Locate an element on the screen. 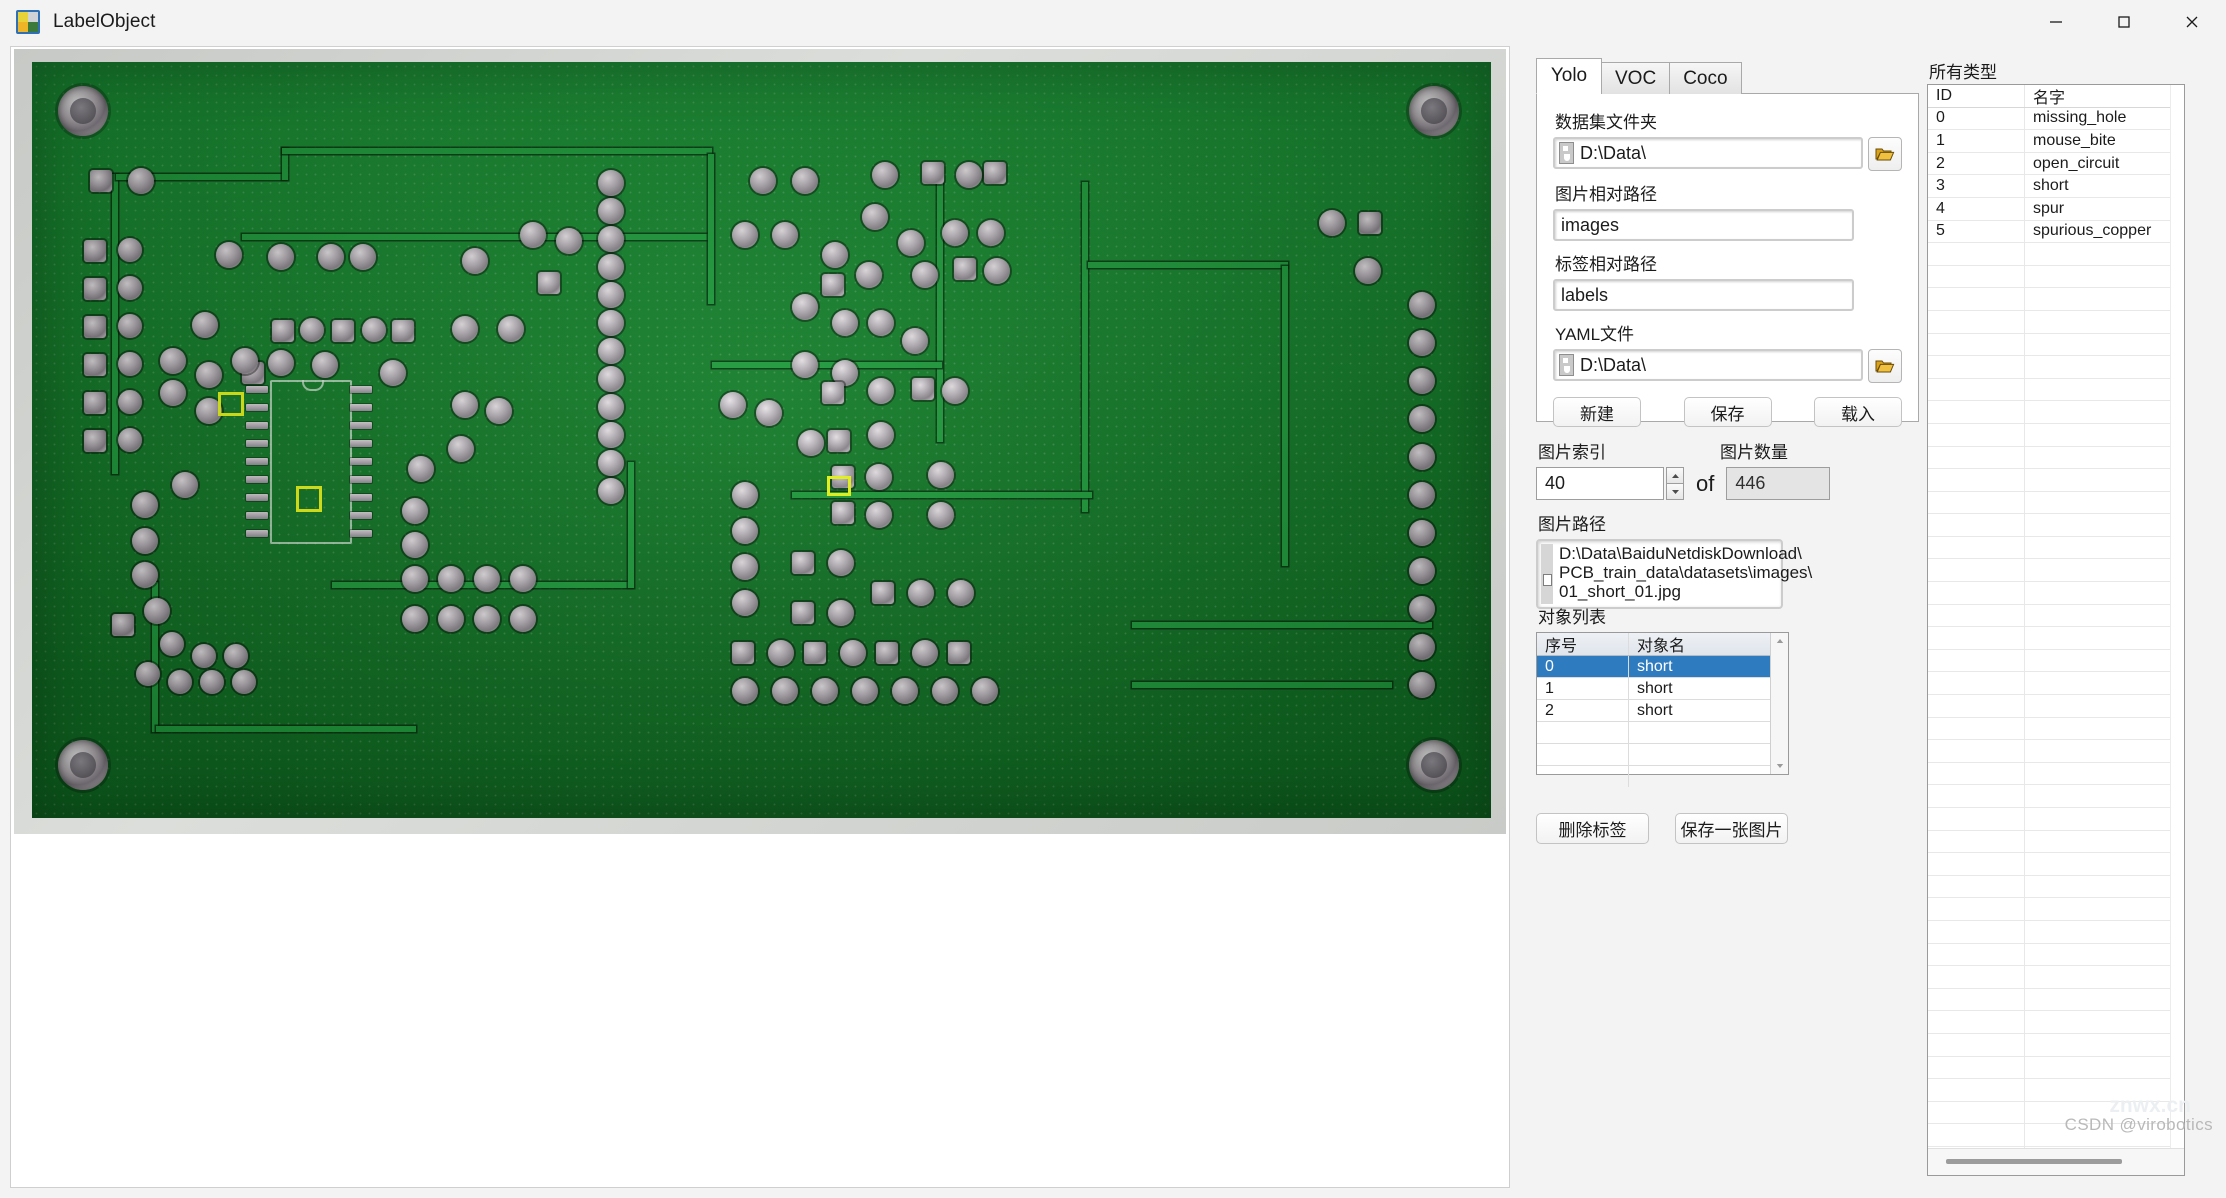  tab-yolo: Yolo is located at coordinates (1569, 76).